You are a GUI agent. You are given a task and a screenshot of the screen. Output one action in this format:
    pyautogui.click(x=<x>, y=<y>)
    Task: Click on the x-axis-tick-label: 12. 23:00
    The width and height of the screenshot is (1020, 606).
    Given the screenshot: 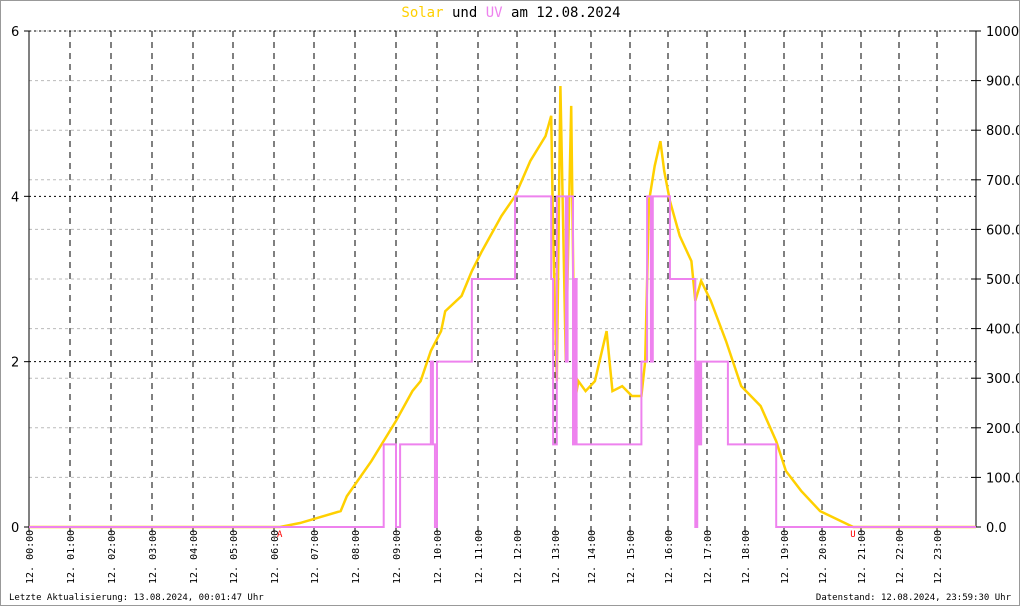 What is the action you would take?
    pyautogui.click(x=938, y=557)
    